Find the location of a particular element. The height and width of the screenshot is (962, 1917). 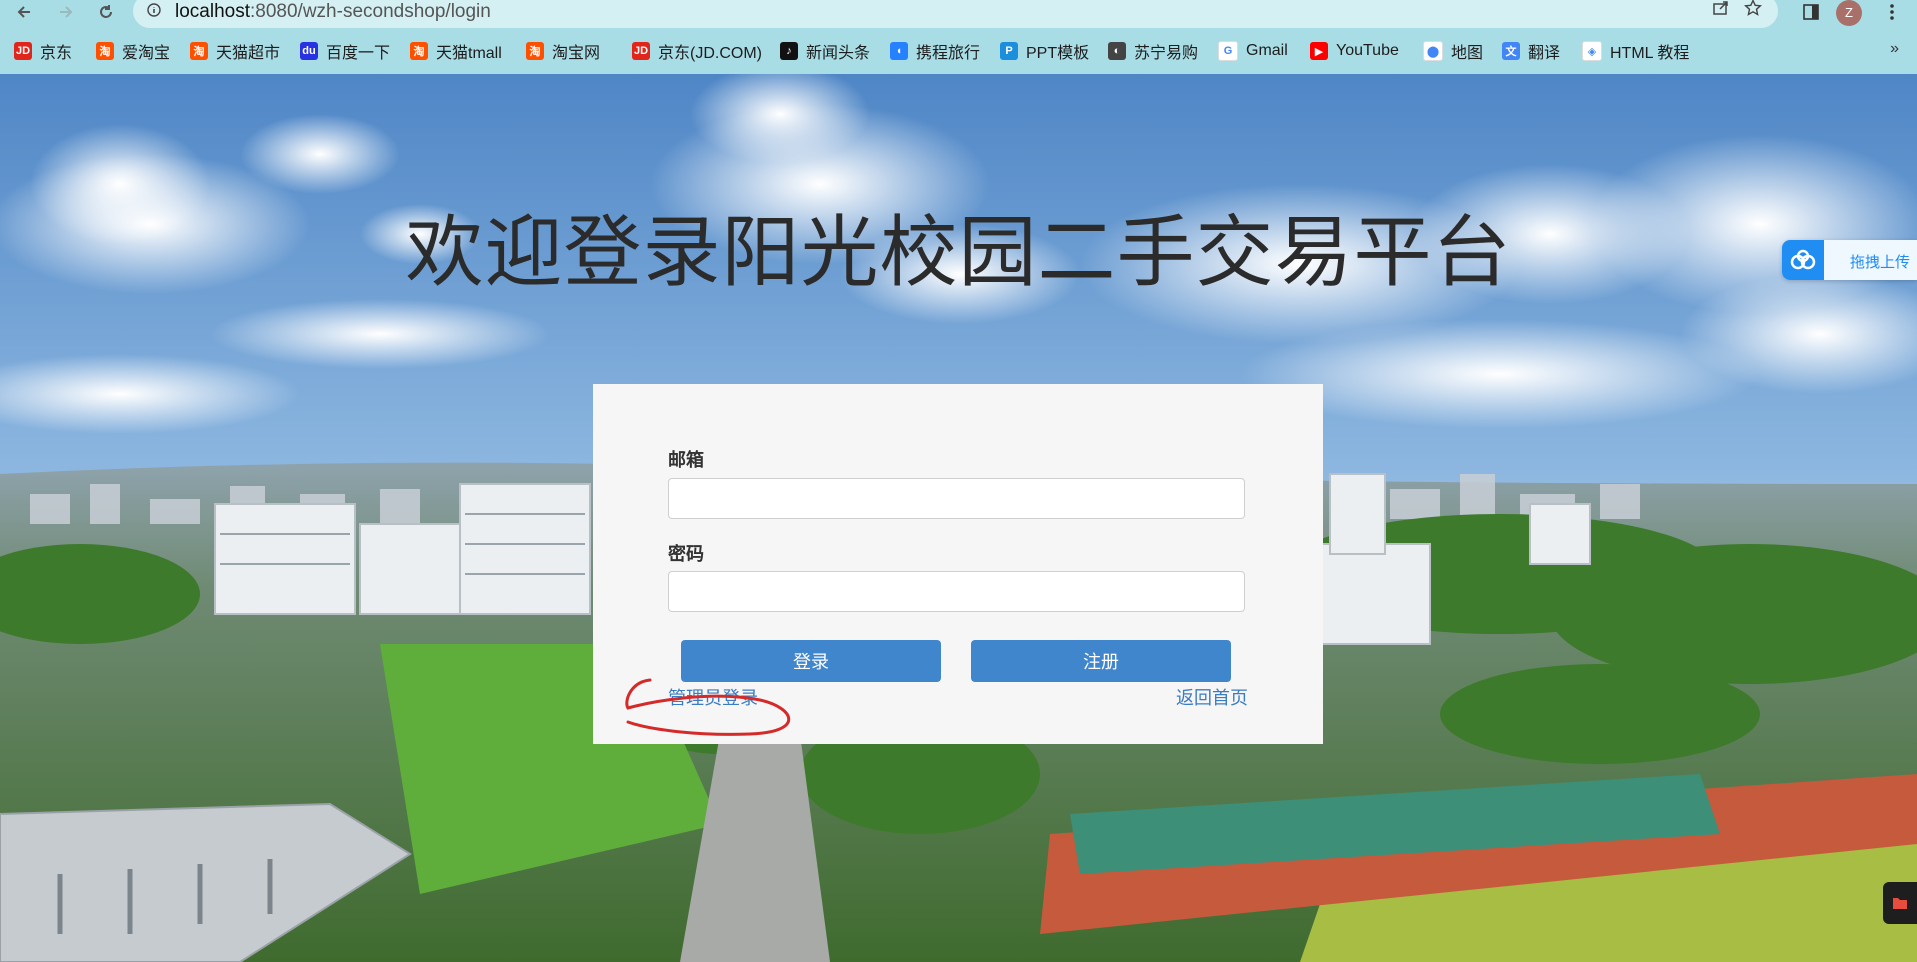

bookmark-item: du 百度一下 is located at coordinates (345, 51).